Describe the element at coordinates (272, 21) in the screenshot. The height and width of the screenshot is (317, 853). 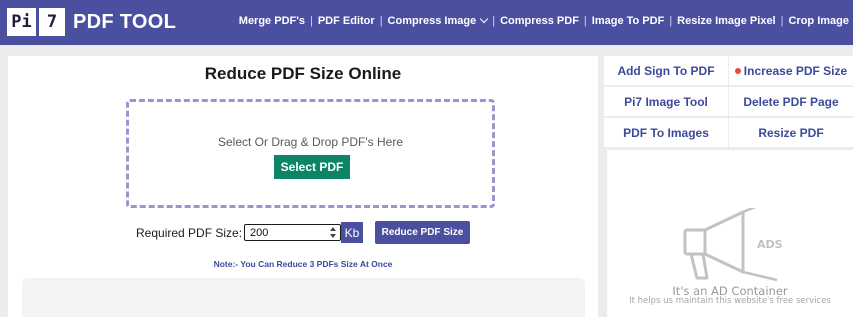
I see `nav-merge-pdfs: Merge PDF's` at that location.